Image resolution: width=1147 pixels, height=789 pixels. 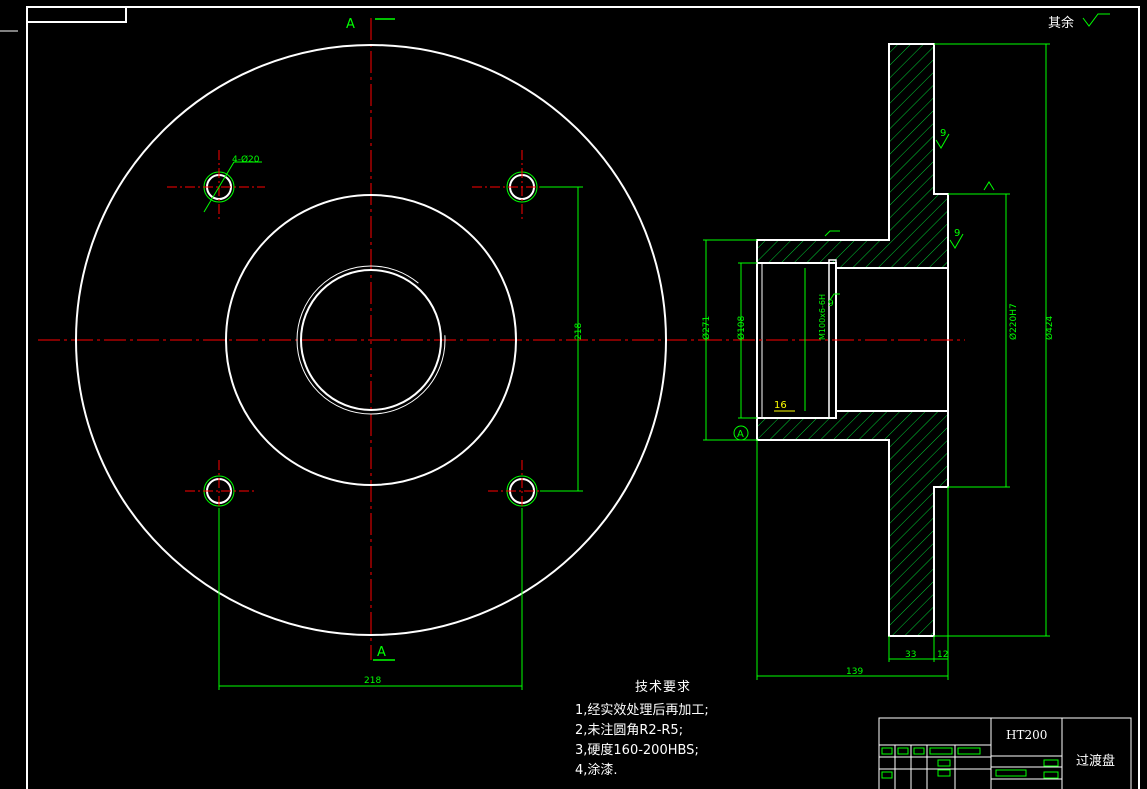 What do you see at coordinates (246, 159) in the screenshot?
I see `hole-callout-label: 4-Ø20` at bounding box center [246, 159].